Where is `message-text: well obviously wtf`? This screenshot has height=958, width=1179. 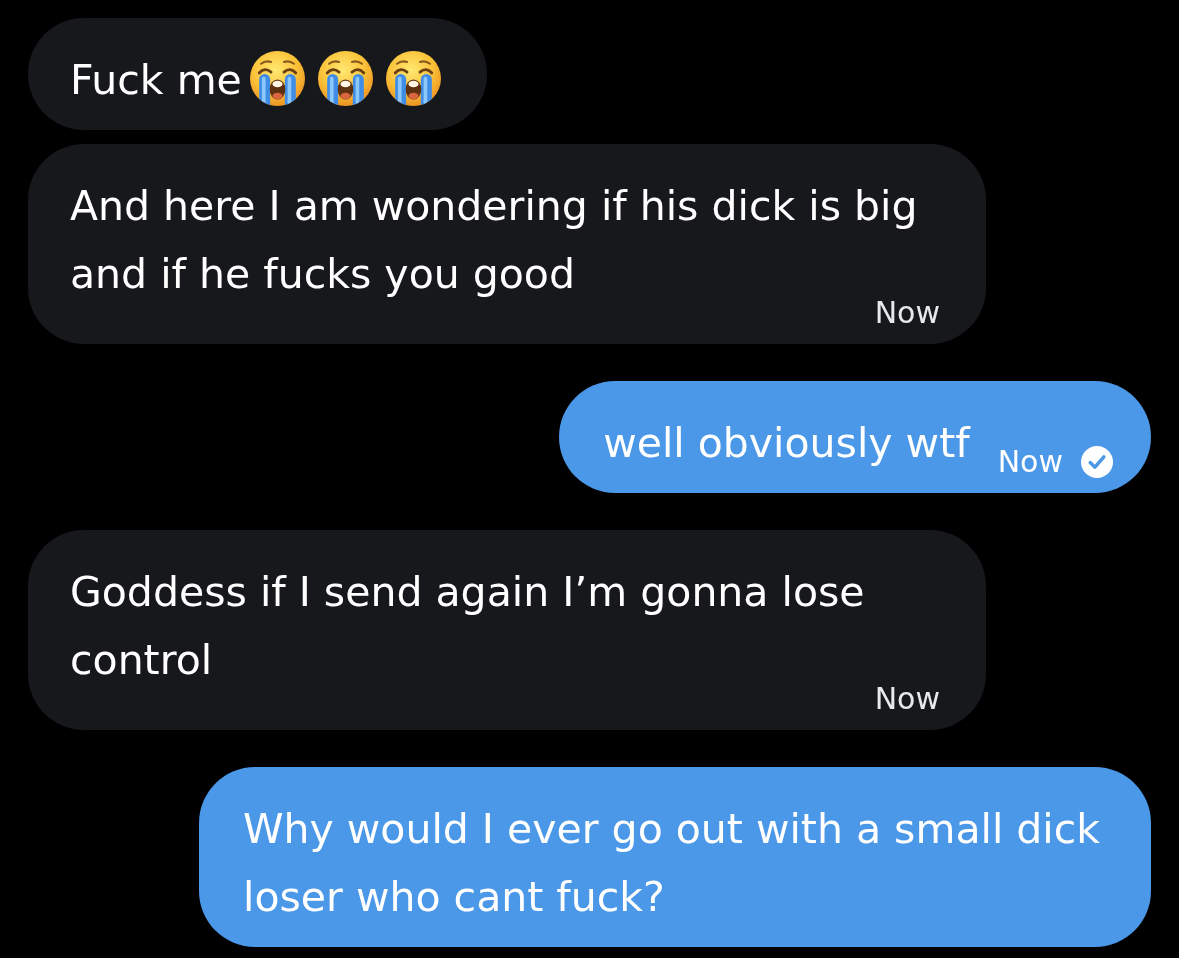
message-text: well obviously wtf is located at coordinates (786, 443).